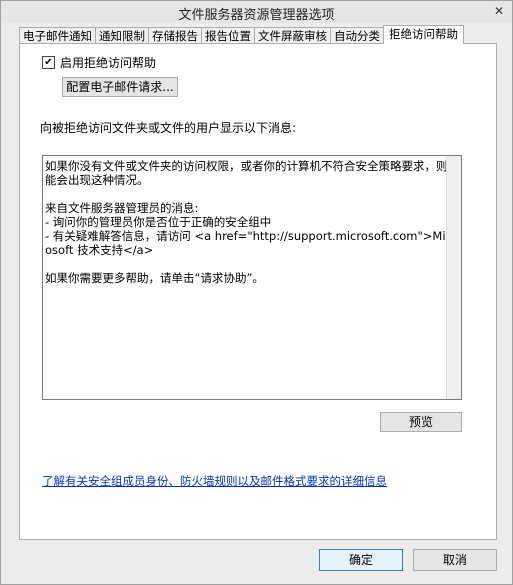 This screenshot has height=585, width=513. I want to click on tab-report-locations: 报告位置, so click(228, 35).